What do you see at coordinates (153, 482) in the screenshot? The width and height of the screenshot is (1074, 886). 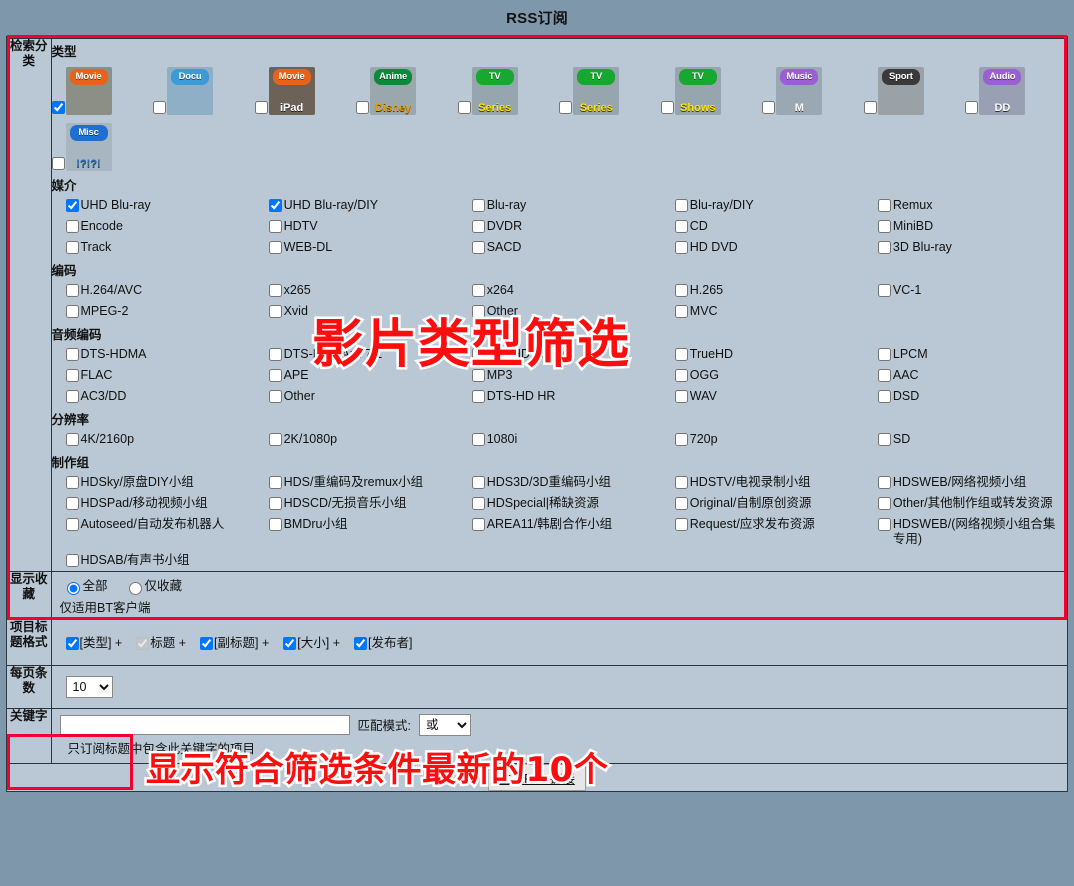 I see `team-option: HDSky/原盘DIY小组` at bounding box center [153, 482].